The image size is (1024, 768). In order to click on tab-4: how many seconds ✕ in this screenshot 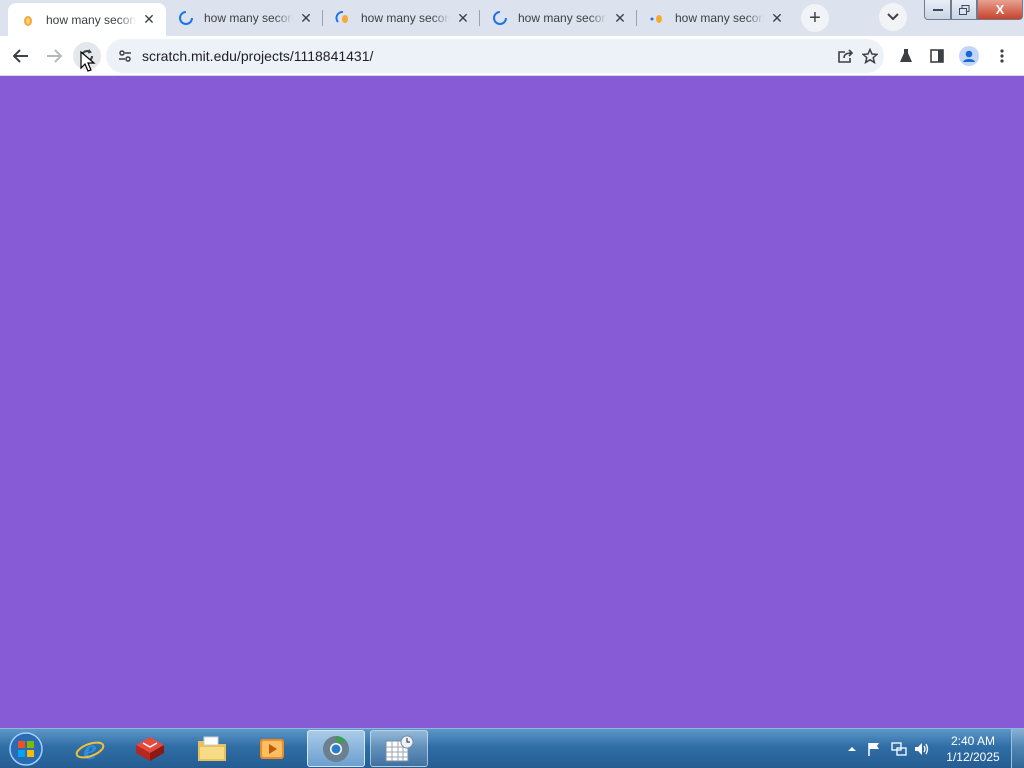, I will do `click(558, 18)`.